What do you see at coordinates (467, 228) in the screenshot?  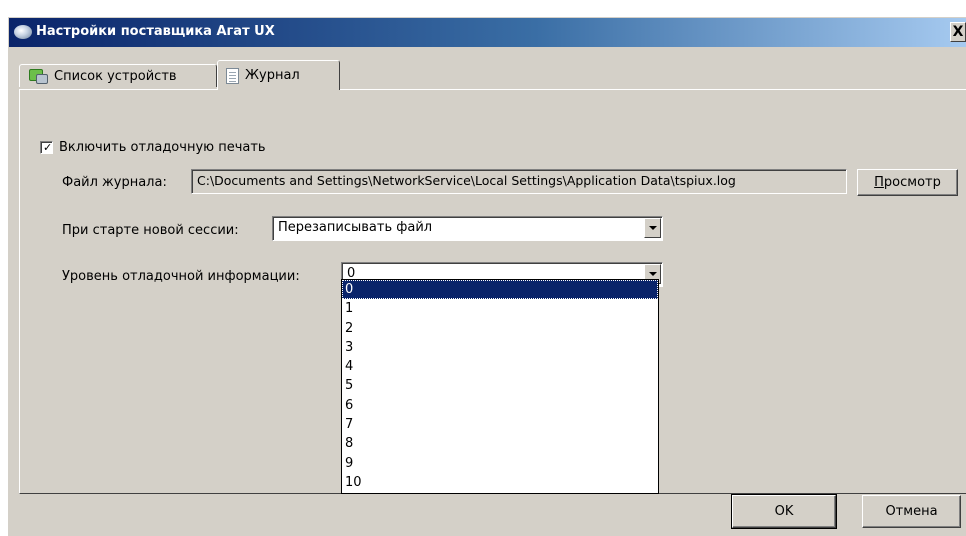 I see `session-start-select: Перезаписывать файл` at bounding box center [467, 228].